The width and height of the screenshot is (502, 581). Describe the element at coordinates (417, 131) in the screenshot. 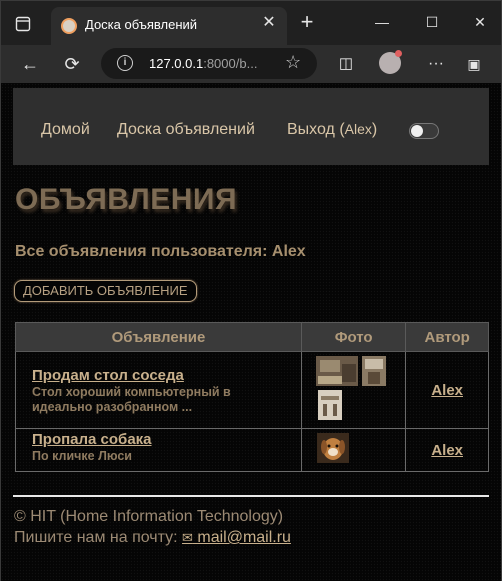

I see `theme-toggle-knob` at that location.